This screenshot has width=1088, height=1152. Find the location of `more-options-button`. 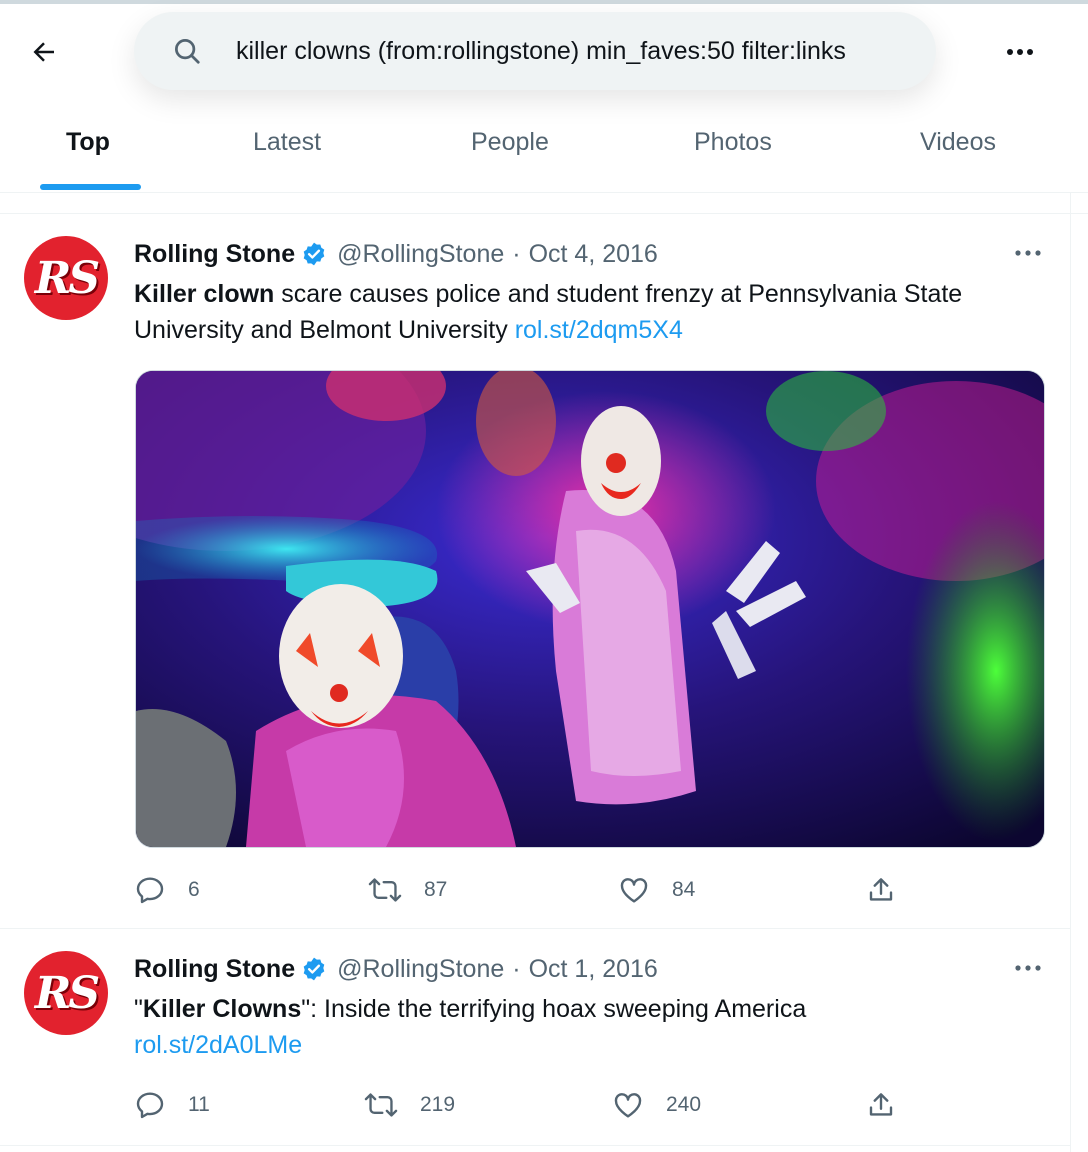

more-options-button is located at coordinates (1020, 52).